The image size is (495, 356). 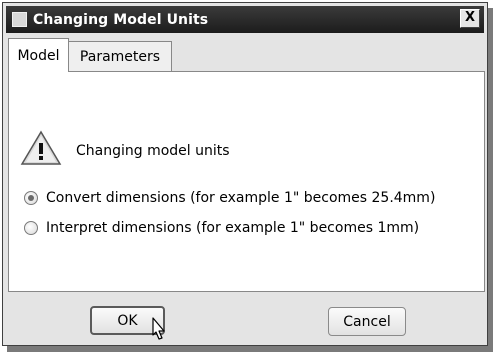 What do you see at coordinates (41, 147) in the screenshot?
I see `warning-icon` at bounding box center [41, 147].